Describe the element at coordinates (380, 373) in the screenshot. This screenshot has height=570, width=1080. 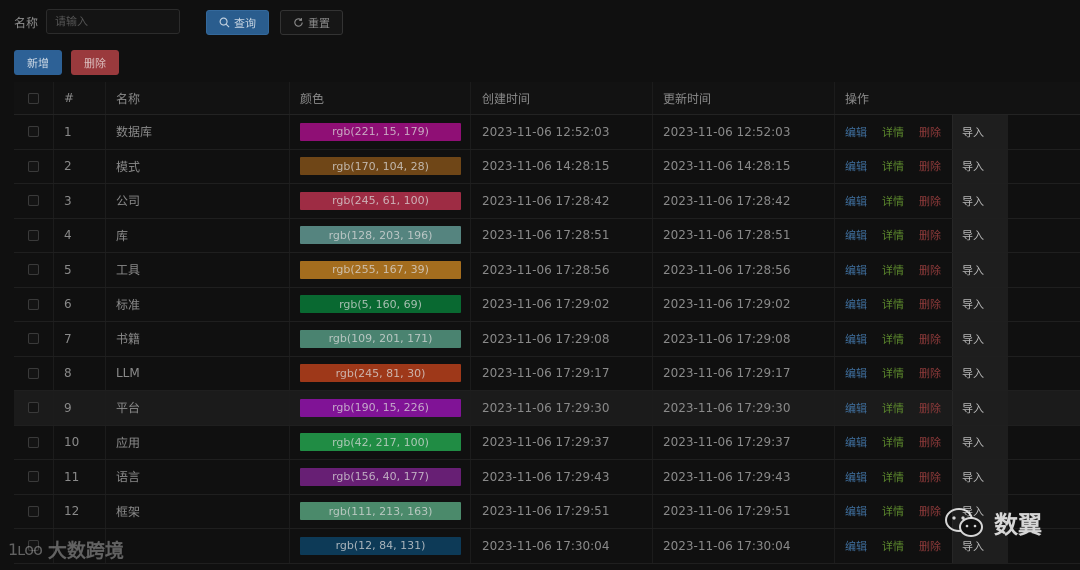
I see `row-color-cell: rgb(245, 81, 30)` at that location.